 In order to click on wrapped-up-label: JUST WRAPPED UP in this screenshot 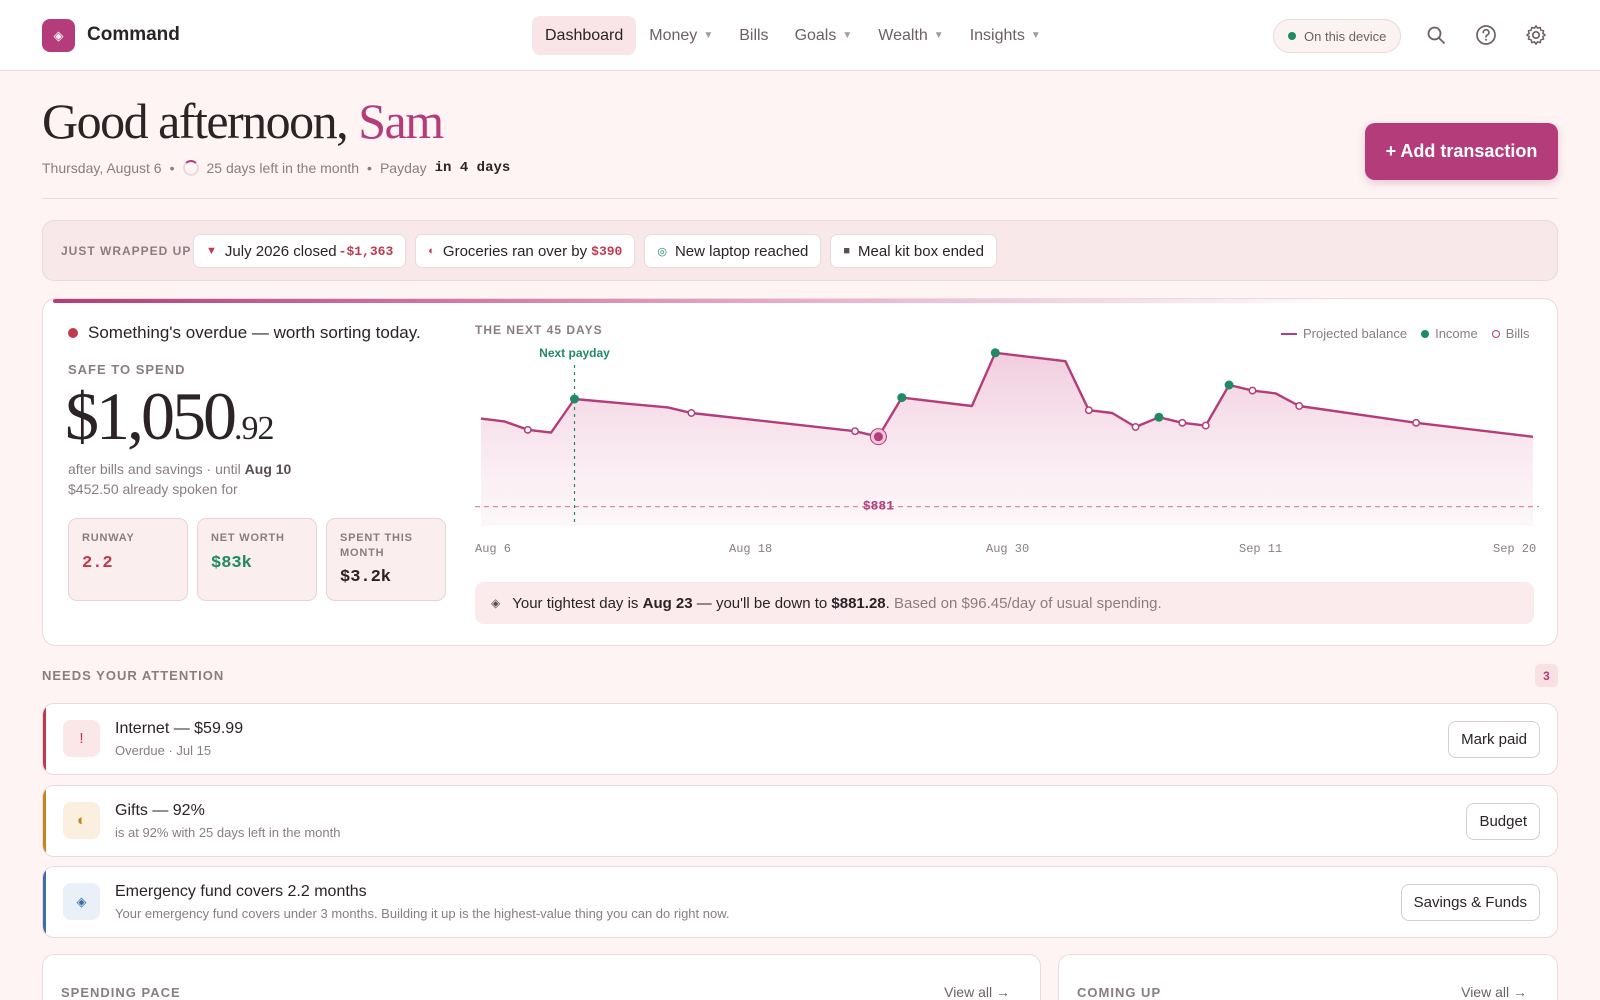, I will do `click(126, 251)`.